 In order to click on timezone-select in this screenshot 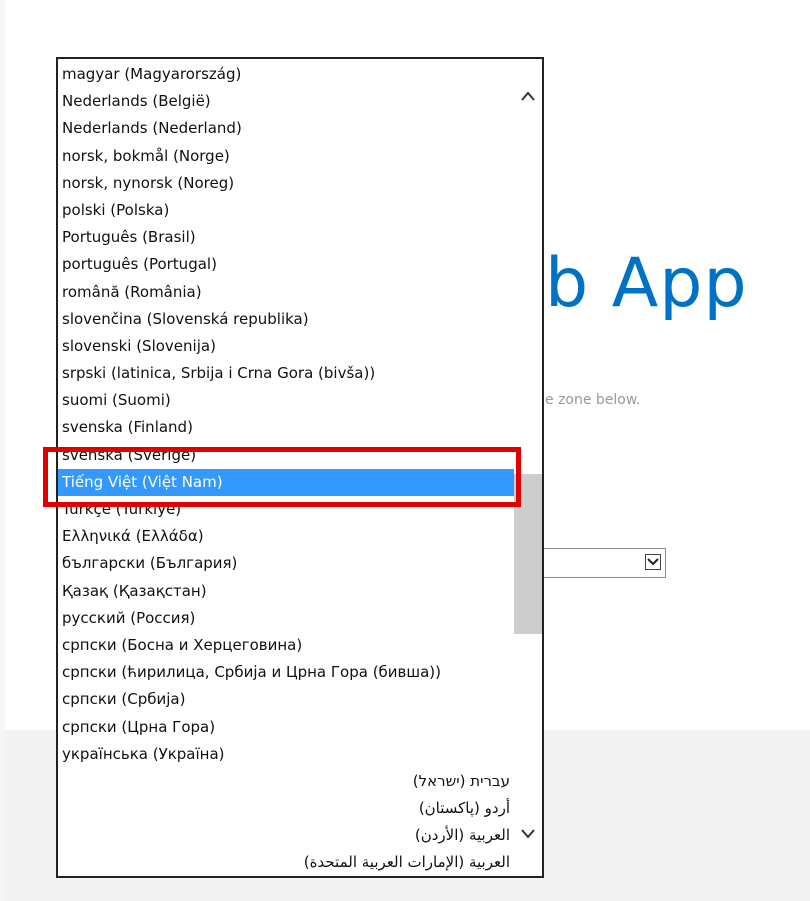, I will do `click(603, 563)`.